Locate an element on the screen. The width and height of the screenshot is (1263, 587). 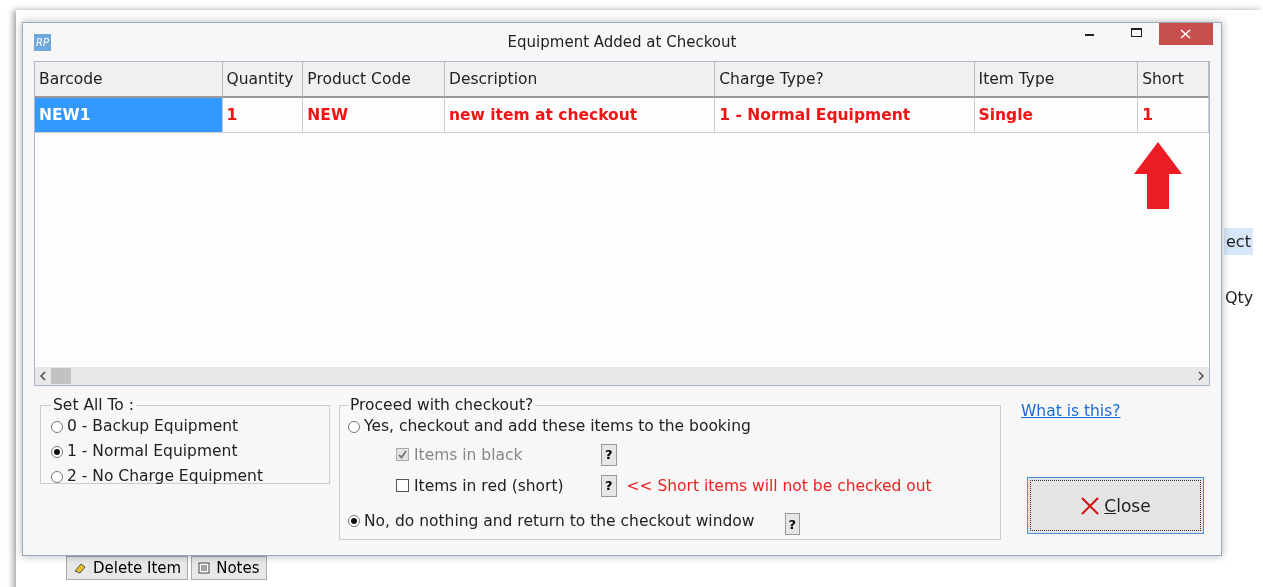
checkbox is located at coordinates (402, 485).